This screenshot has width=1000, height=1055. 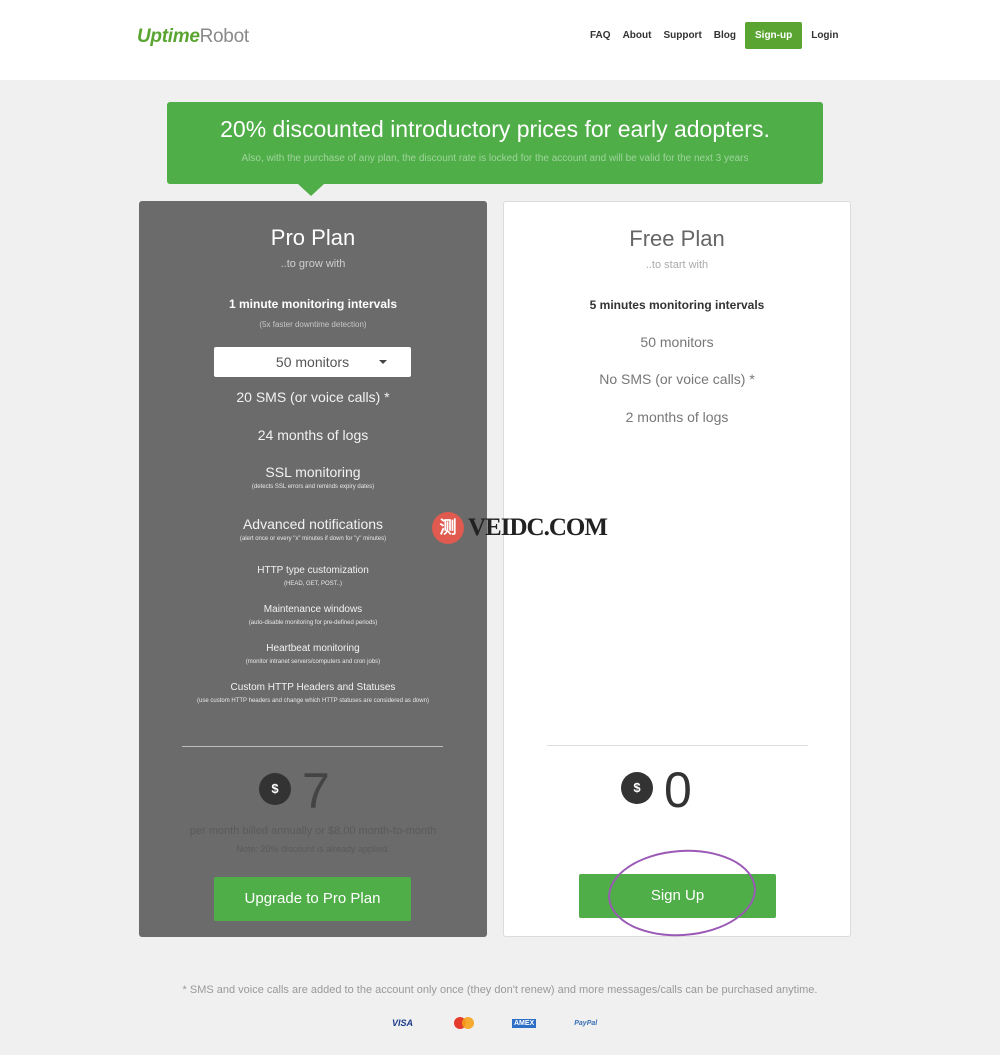 What do you see at coordinates (677, 305) in the screenshot?
I see `free-interval: 5 minutes monitoring intervals` at bounding box center [677, 305].